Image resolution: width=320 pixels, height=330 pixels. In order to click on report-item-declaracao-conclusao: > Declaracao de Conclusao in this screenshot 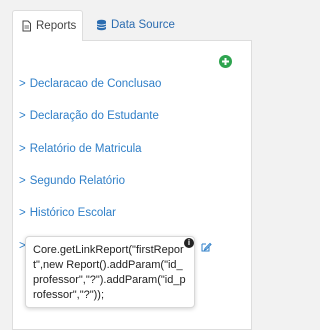, I will do `click(90, 84)`.